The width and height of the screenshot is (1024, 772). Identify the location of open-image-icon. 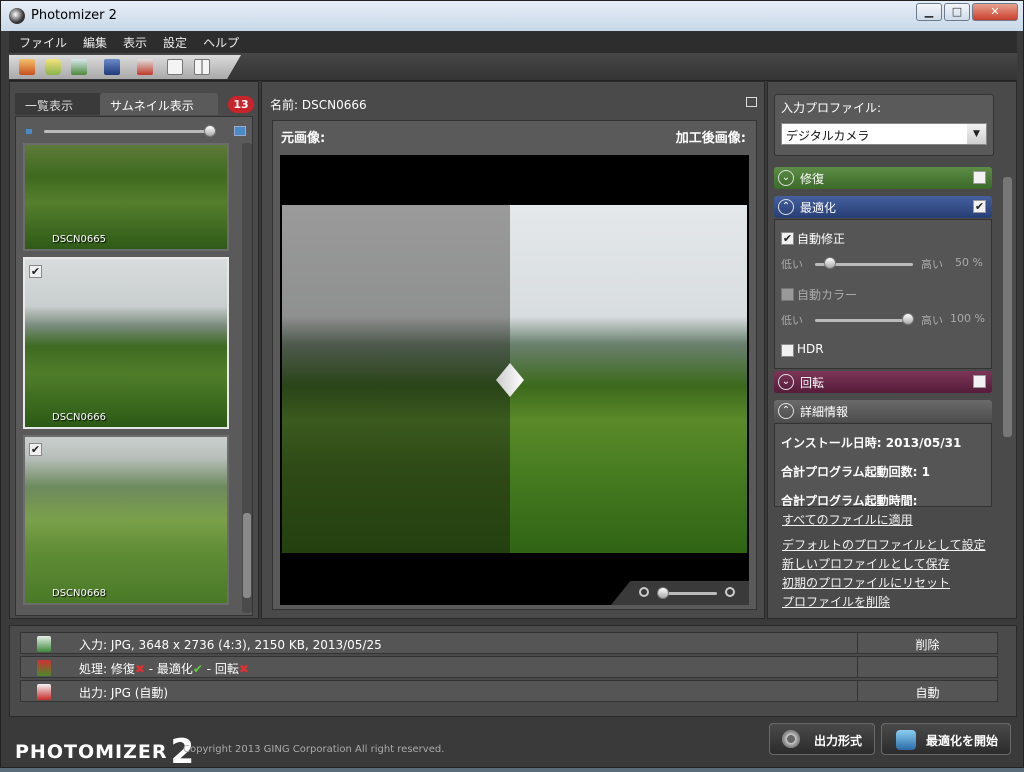
(27, 67).